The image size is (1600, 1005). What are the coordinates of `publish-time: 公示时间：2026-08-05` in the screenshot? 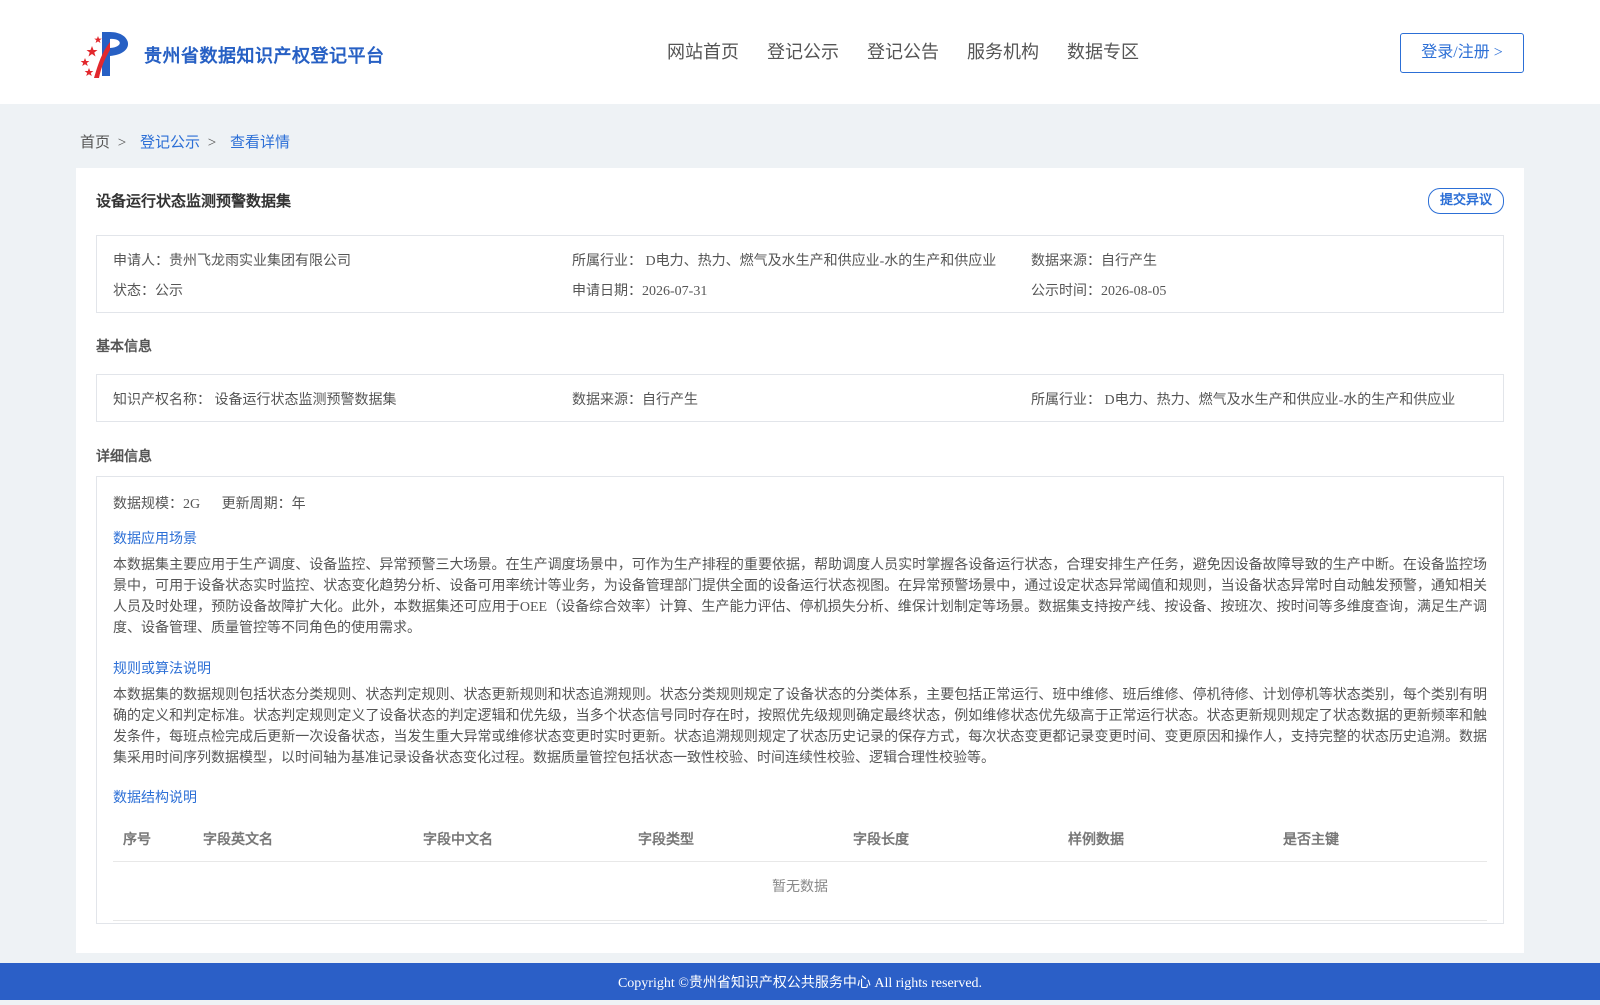 It's located at (1099, 291).